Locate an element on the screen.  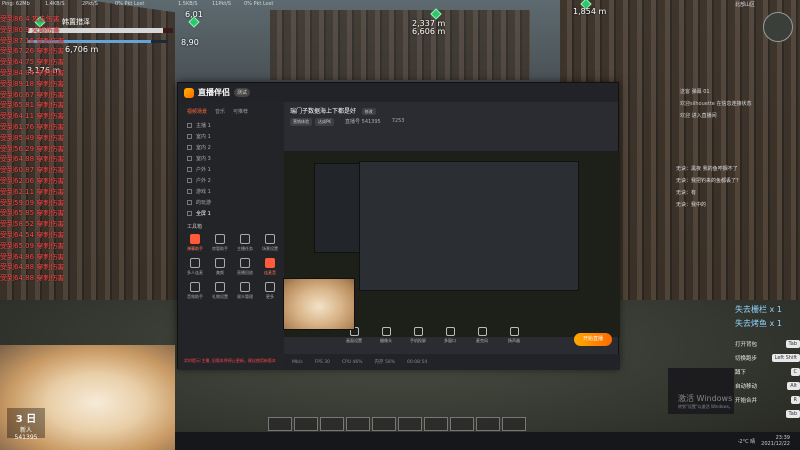
scene-item: 户外 2 is located at coordinates (232, 180).